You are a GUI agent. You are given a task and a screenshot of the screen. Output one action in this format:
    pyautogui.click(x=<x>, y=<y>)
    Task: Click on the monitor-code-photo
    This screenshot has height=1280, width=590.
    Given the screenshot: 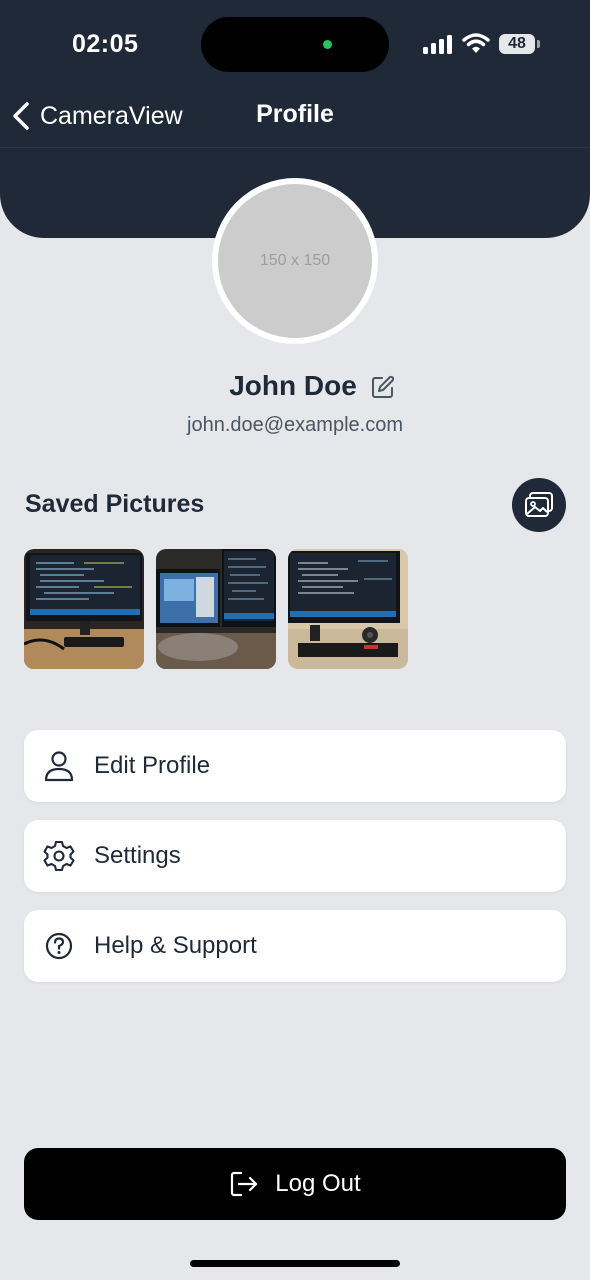 What is the action you would take?
    pyautogui.click(x=84, y=609)
    